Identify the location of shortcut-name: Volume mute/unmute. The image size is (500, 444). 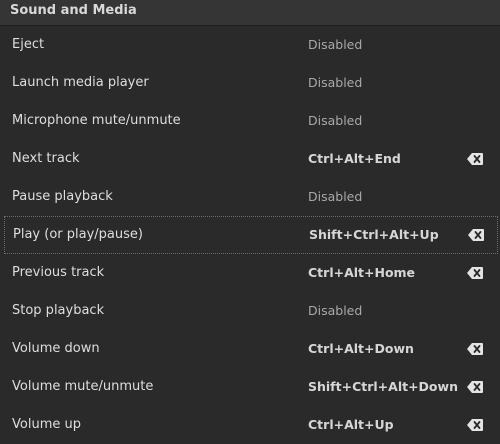
(83, 386).